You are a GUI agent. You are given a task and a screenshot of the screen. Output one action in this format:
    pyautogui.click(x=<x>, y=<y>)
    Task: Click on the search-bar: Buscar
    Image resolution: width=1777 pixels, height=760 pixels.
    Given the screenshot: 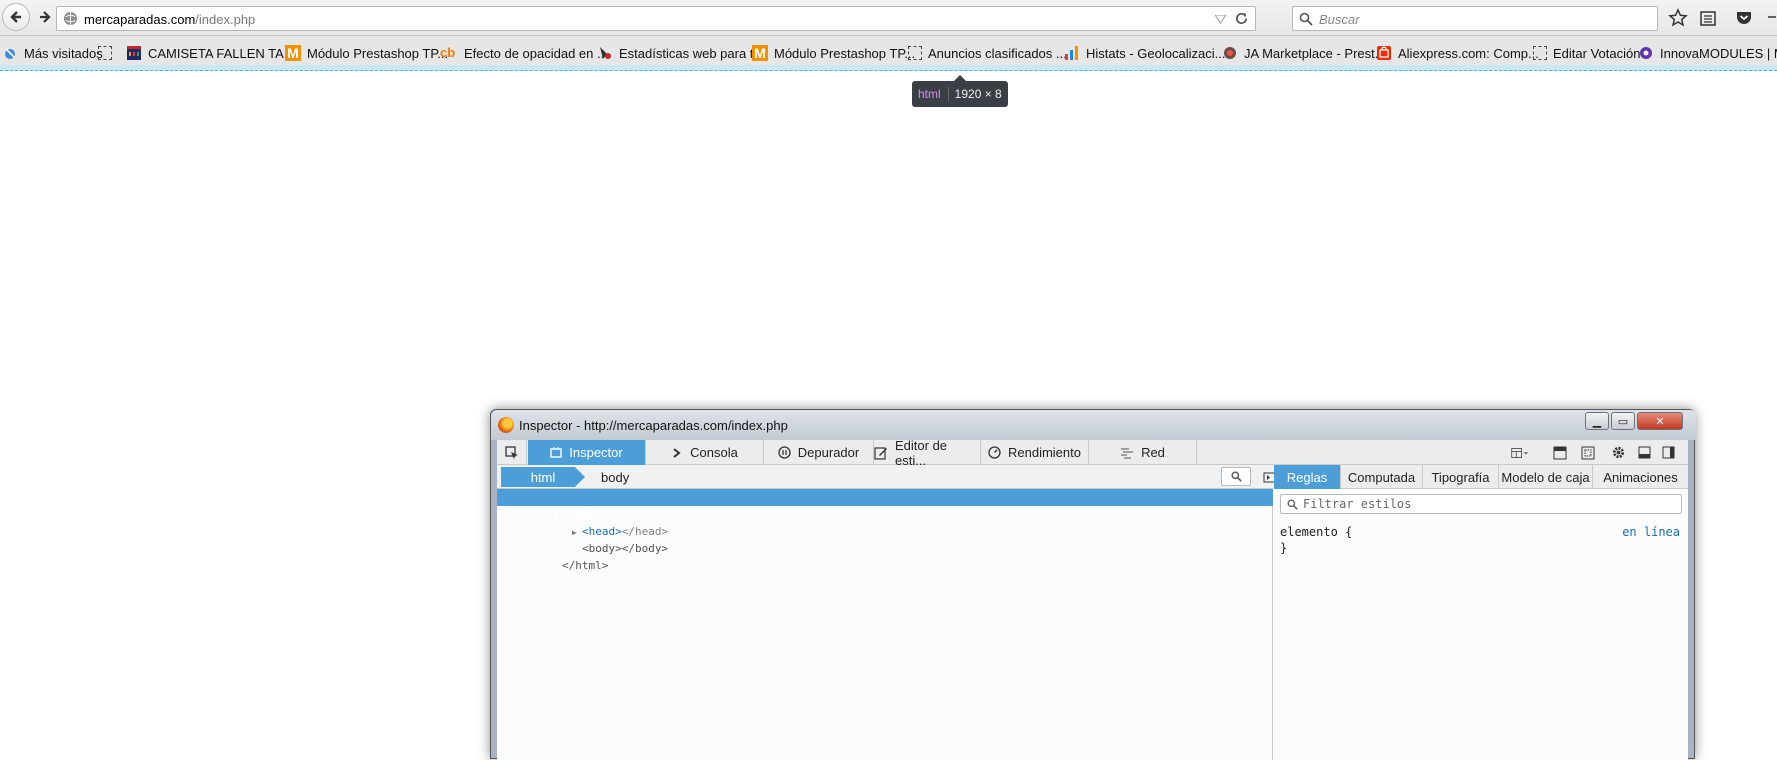 What is the action you would take?
    pyautogui.click(x=1475, y=18)
    